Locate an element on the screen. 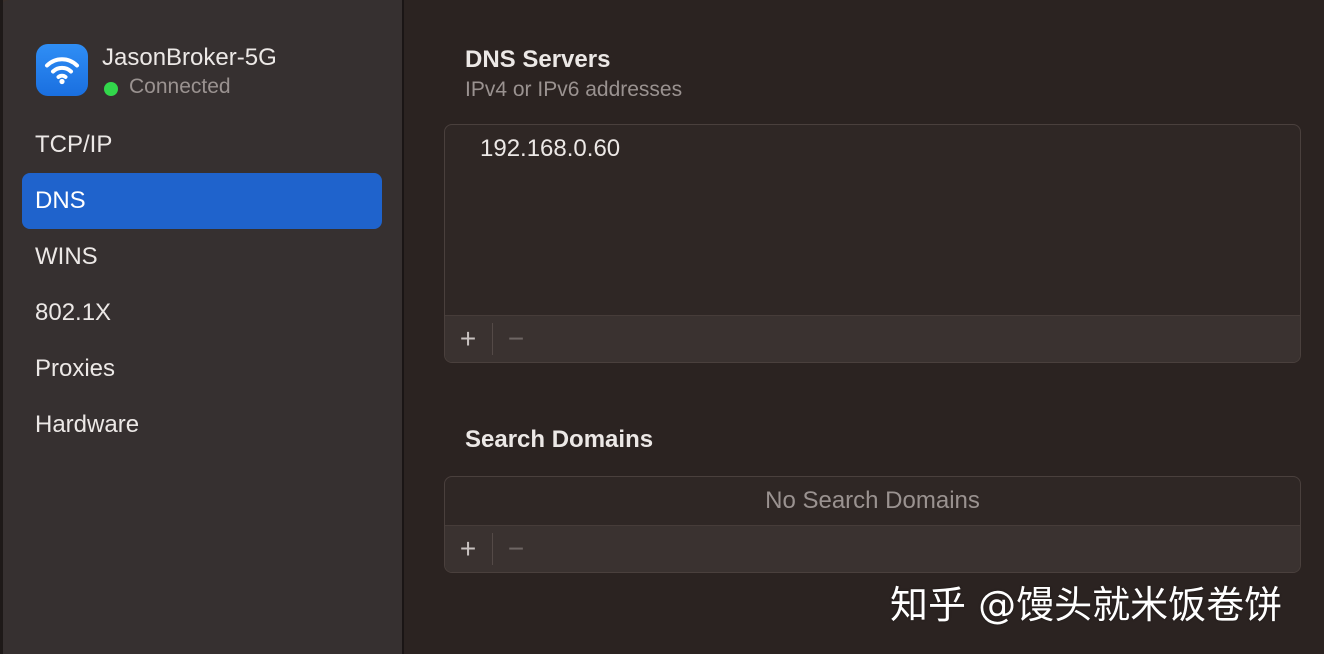 The width and height of the screenshot is (1324, 654). sidebar-item-wins: WINS is located at coordinates (202, 257).